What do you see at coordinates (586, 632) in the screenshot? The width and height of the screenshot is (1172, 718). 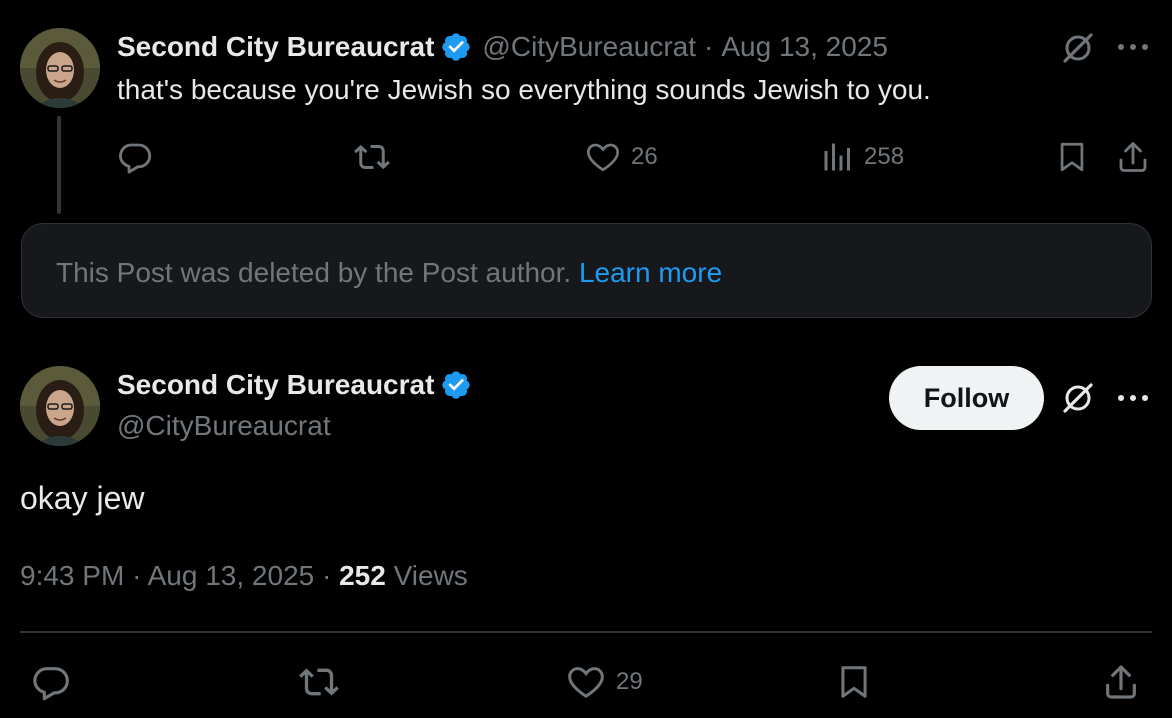 I see `divider` at bounding box center [586, 632].